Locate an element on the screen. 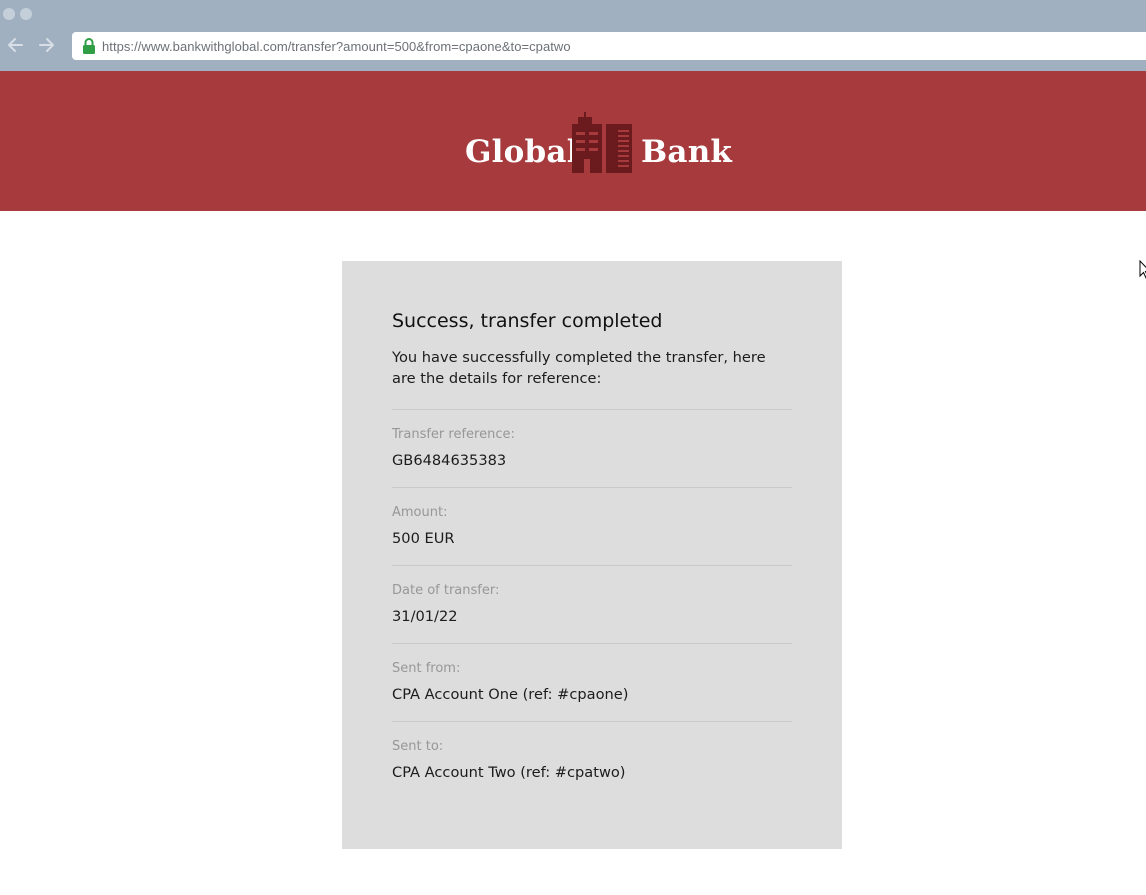 The height and width of the screenshot is (895, 1146). forward-button is located at coordinates (46, 45).